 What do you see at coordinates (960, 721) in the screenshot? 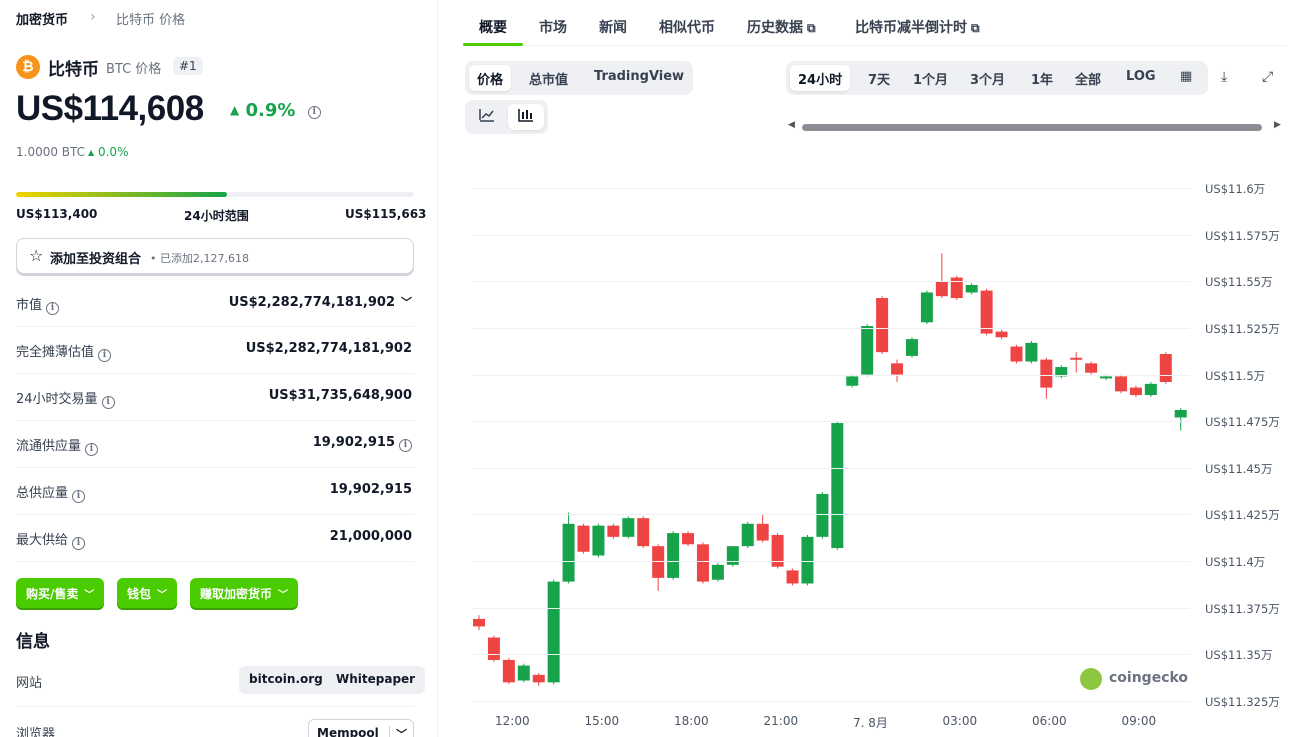
I see `x-axis-tick-label: 03:00` at bounding box center [960, 721].